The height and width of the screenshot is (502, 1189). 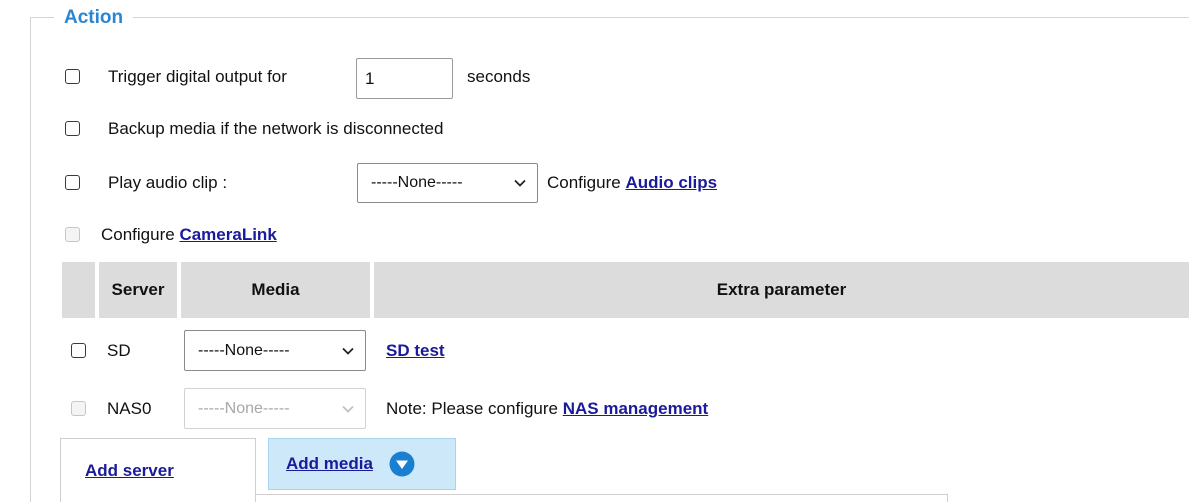 I want to click on nas0-note-text: Note: Please configure, so click(x=472, y=408).